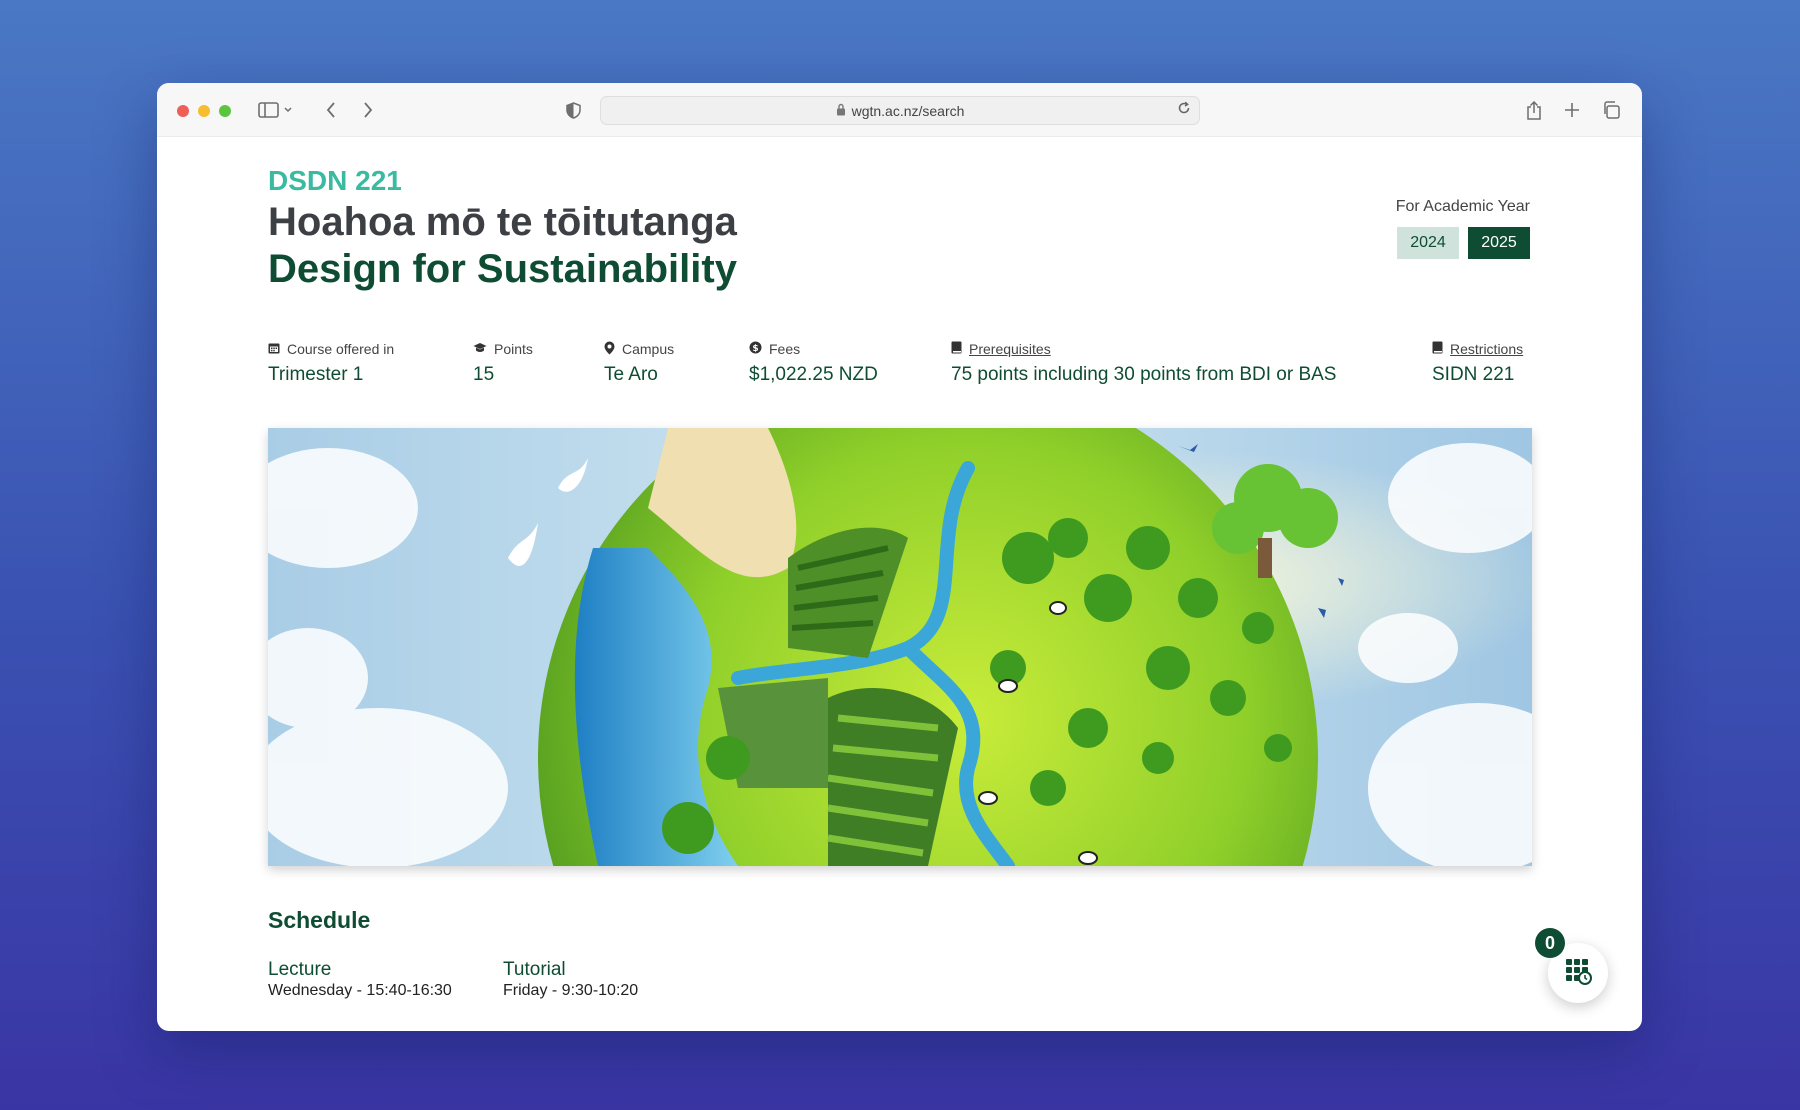  Describe the element at coordinates (1578, 973) in the screenshot. I see `timetable-grid-icon` at that location.